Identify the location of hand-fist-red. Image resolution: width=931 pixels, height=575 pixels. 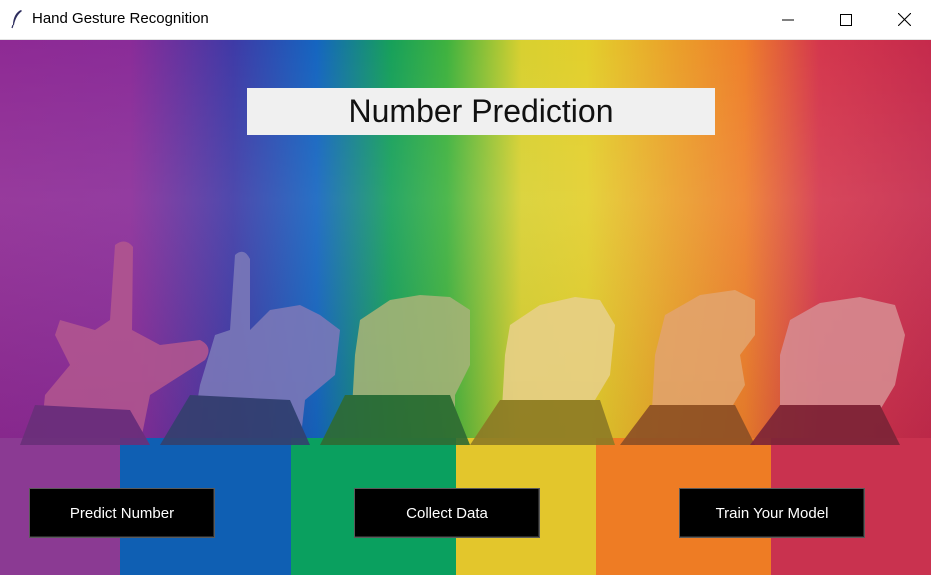
(827, 371).